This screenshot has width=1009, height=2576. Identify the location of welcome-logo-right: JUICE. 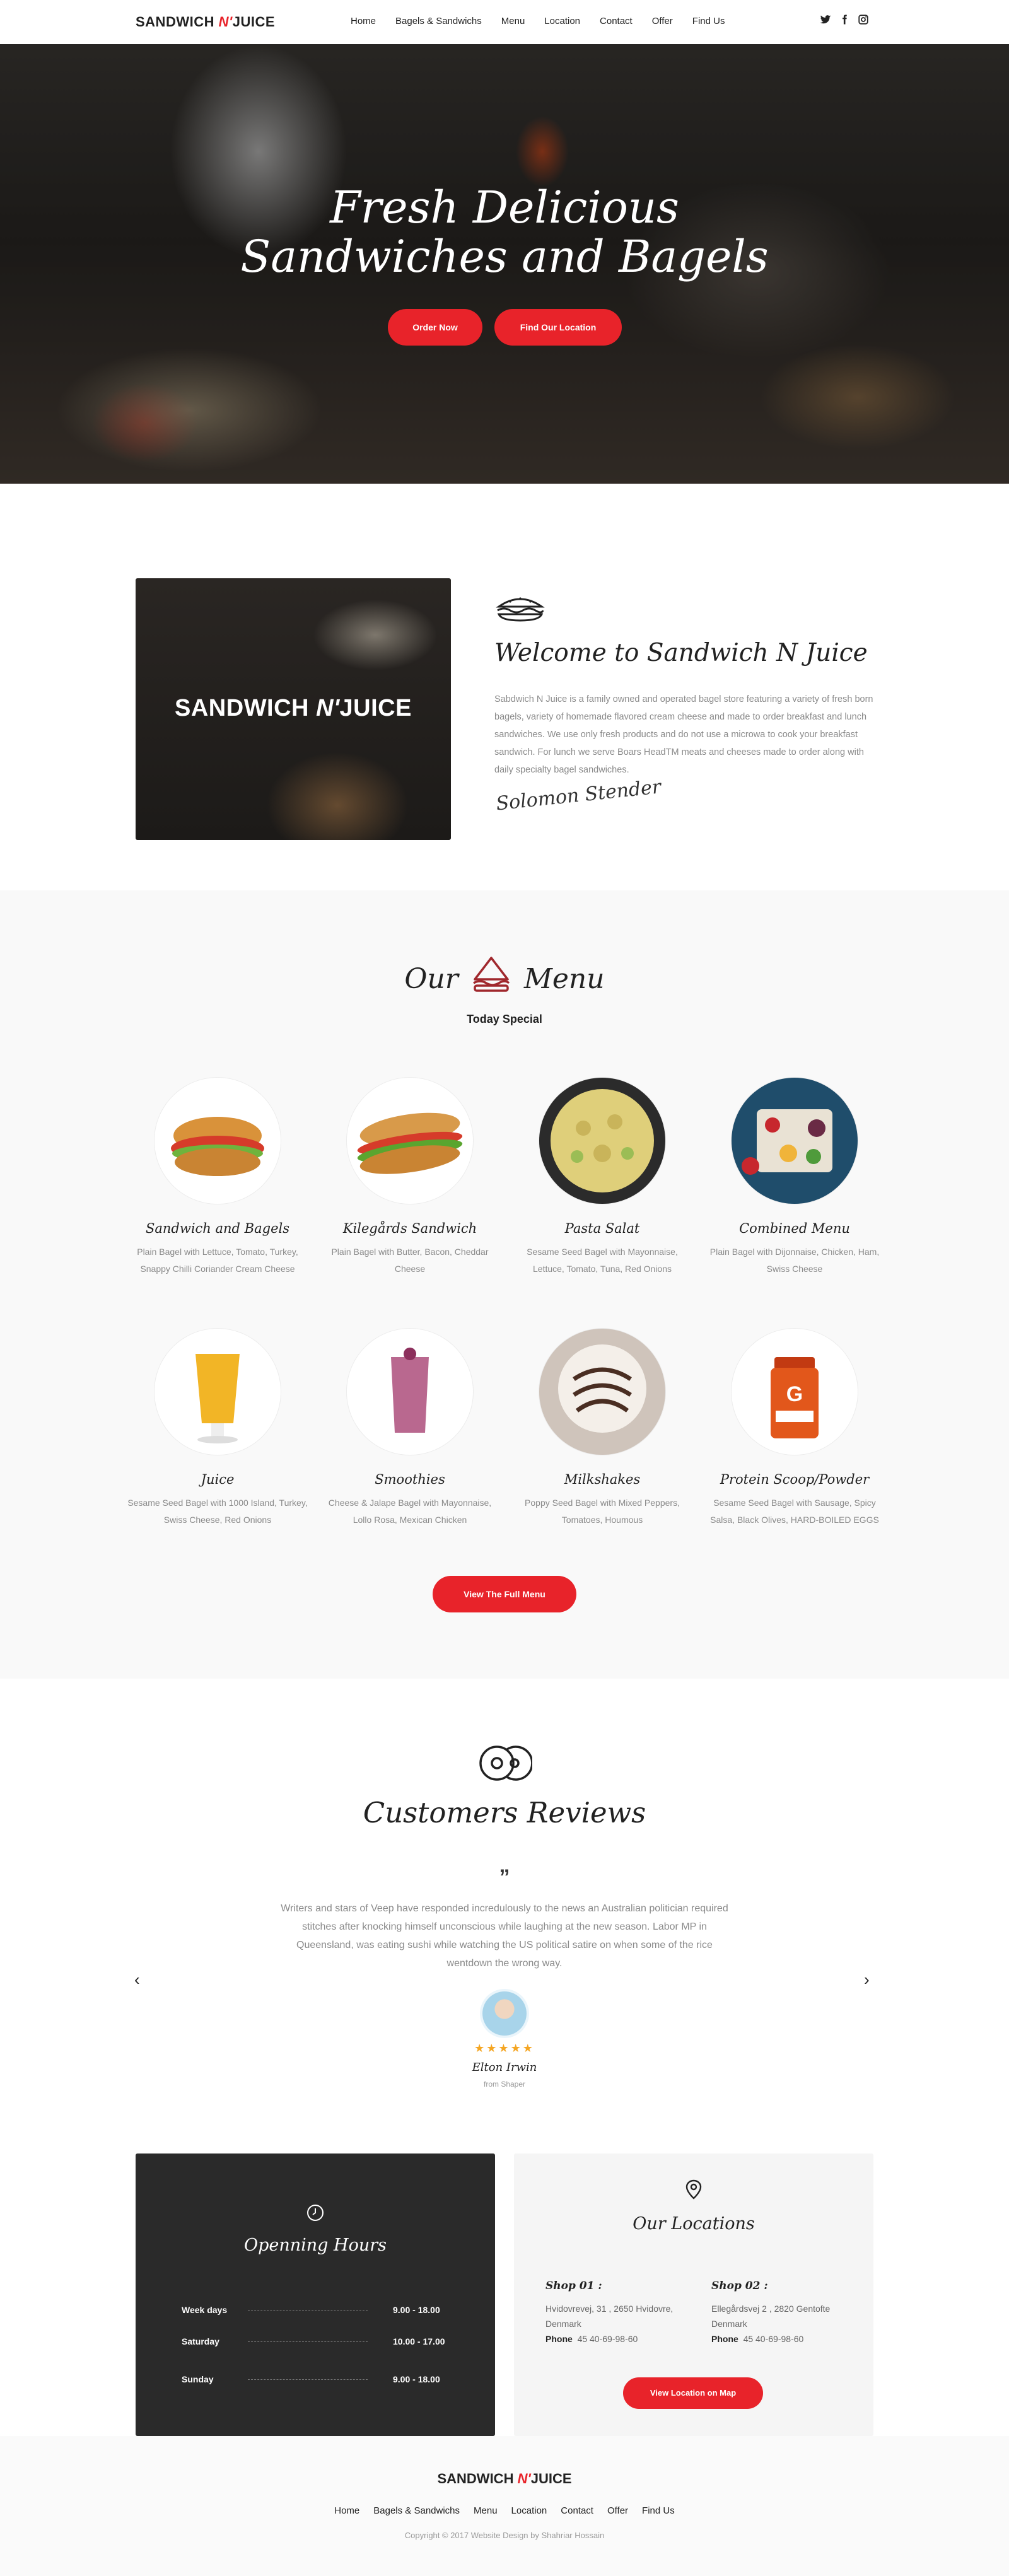
(375, 708).